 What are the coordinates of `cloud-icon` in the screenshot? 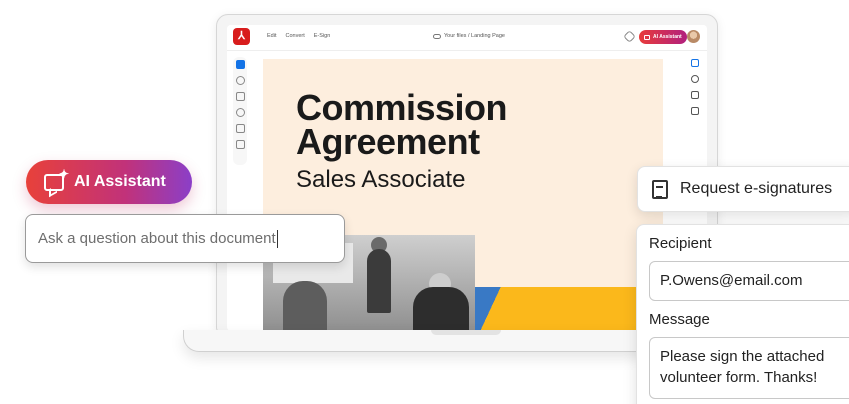 It's located at (437, 36).